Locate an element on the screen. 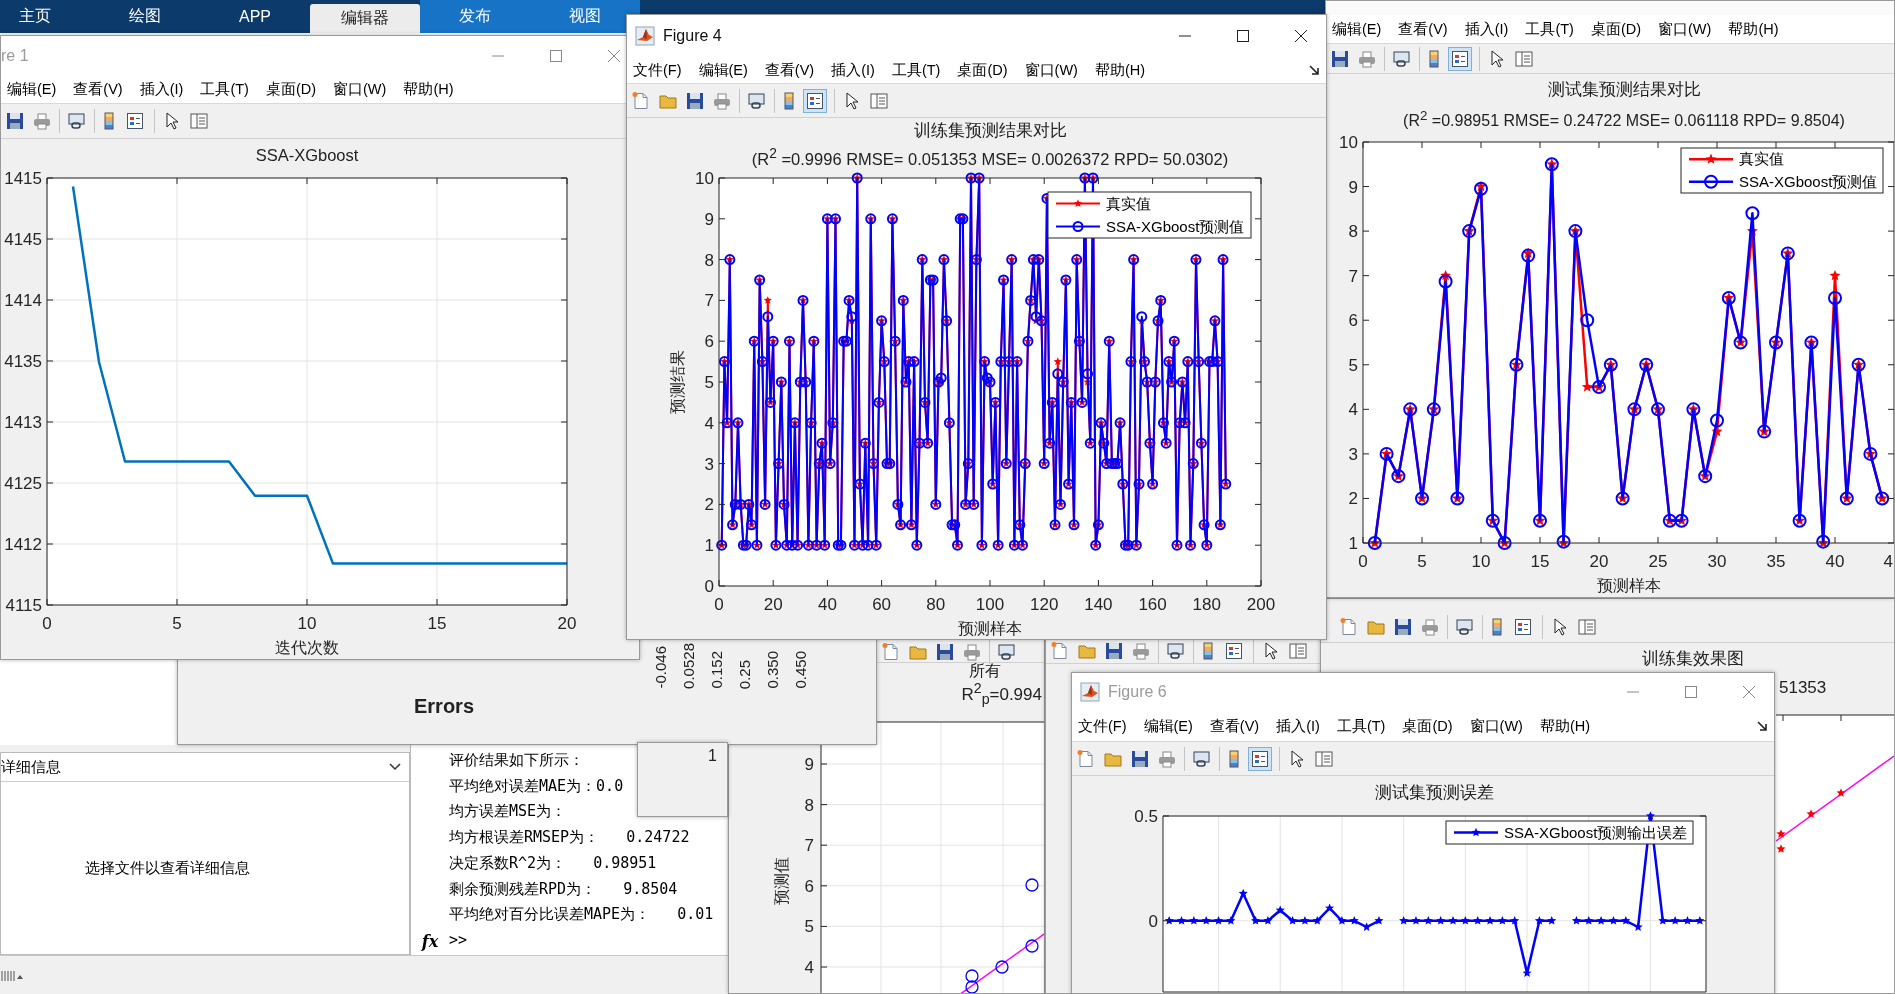 The image size is (1895, 994). y-tick-label: 1412 is located at coordinates (23, 544).